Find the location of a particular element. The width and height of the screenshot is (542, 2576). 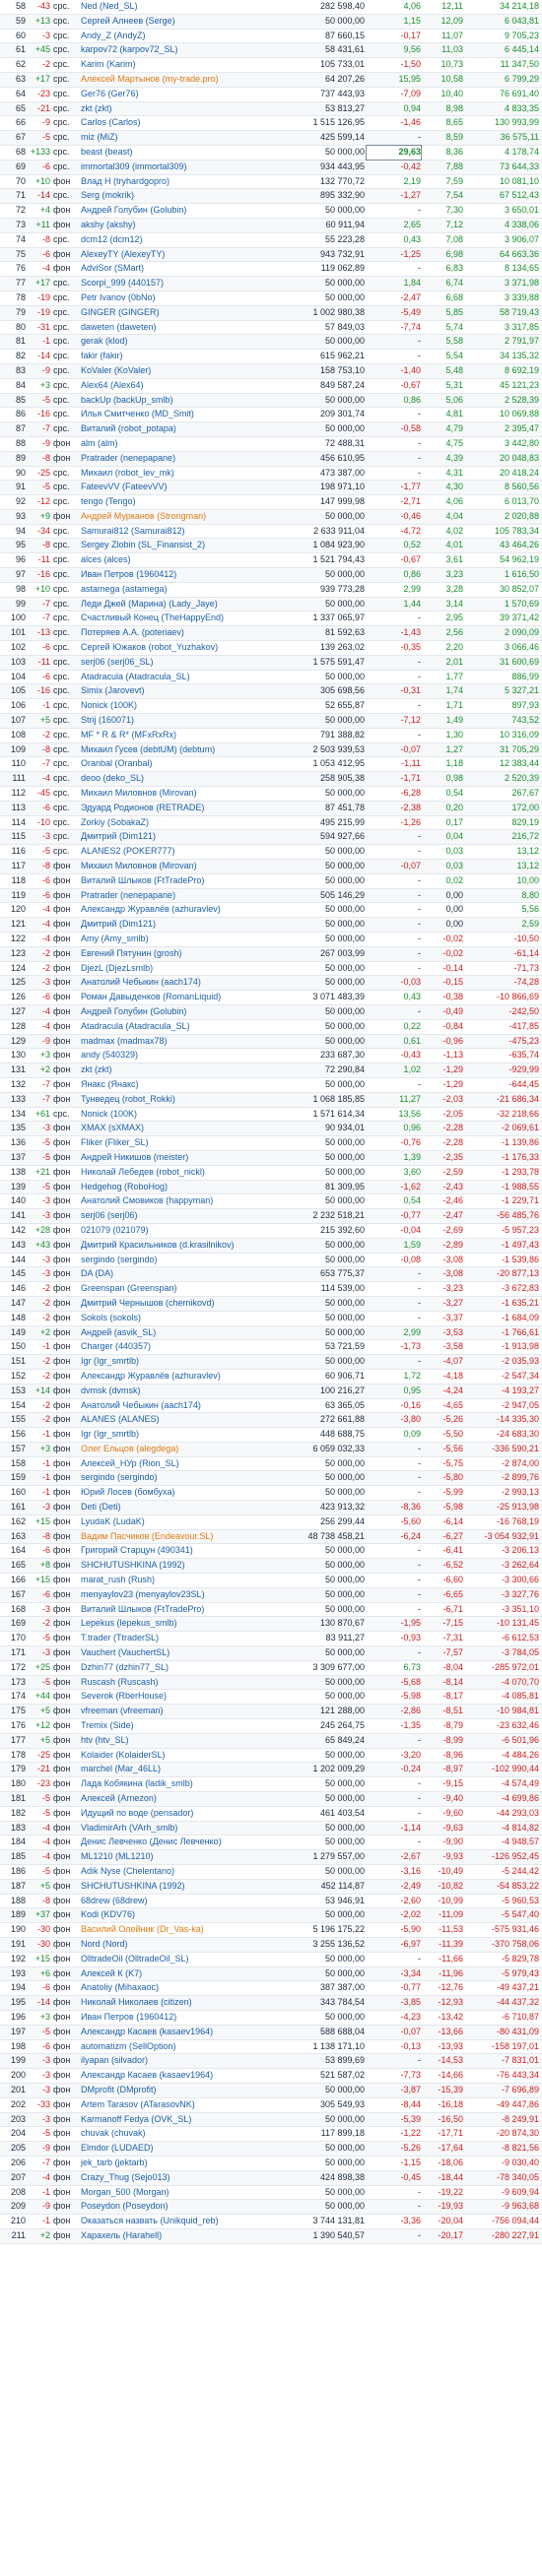

row-participant-link: Kodi (KDV76) is located at coordinates (177, 1915).